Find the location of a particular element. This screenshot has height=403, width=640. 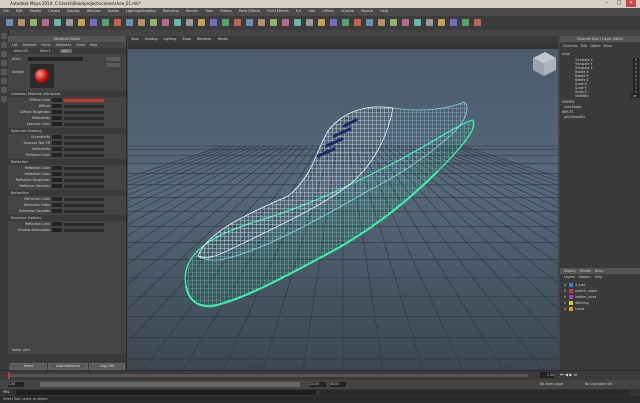

channel-menu-item: Object is located at coordinates (595, 46).